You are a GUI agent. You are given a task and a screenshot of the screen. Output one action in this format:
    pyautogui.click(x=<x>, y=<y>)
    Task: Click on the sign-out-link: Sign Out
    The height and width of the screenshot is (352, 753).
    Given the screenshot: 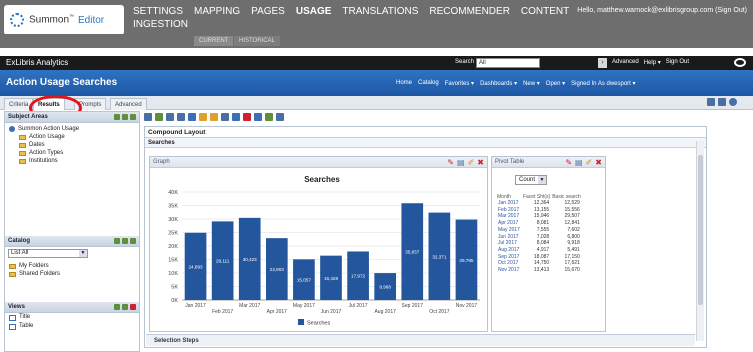 What is the action you would take?
    pyautogui.click(x=677, y=62)
    